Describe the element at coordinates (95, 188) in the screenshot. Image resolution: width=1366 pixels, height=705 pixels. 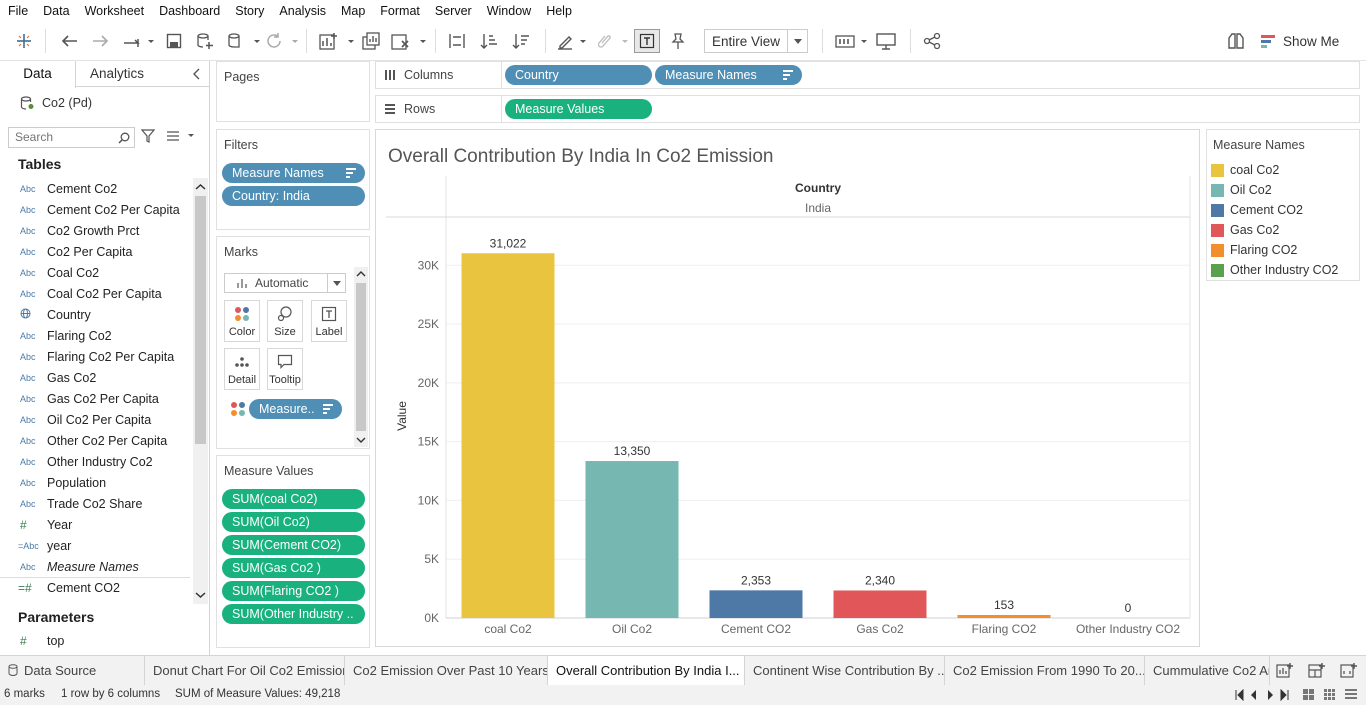
I see `field-item: Abc Cement Co2` at that location.